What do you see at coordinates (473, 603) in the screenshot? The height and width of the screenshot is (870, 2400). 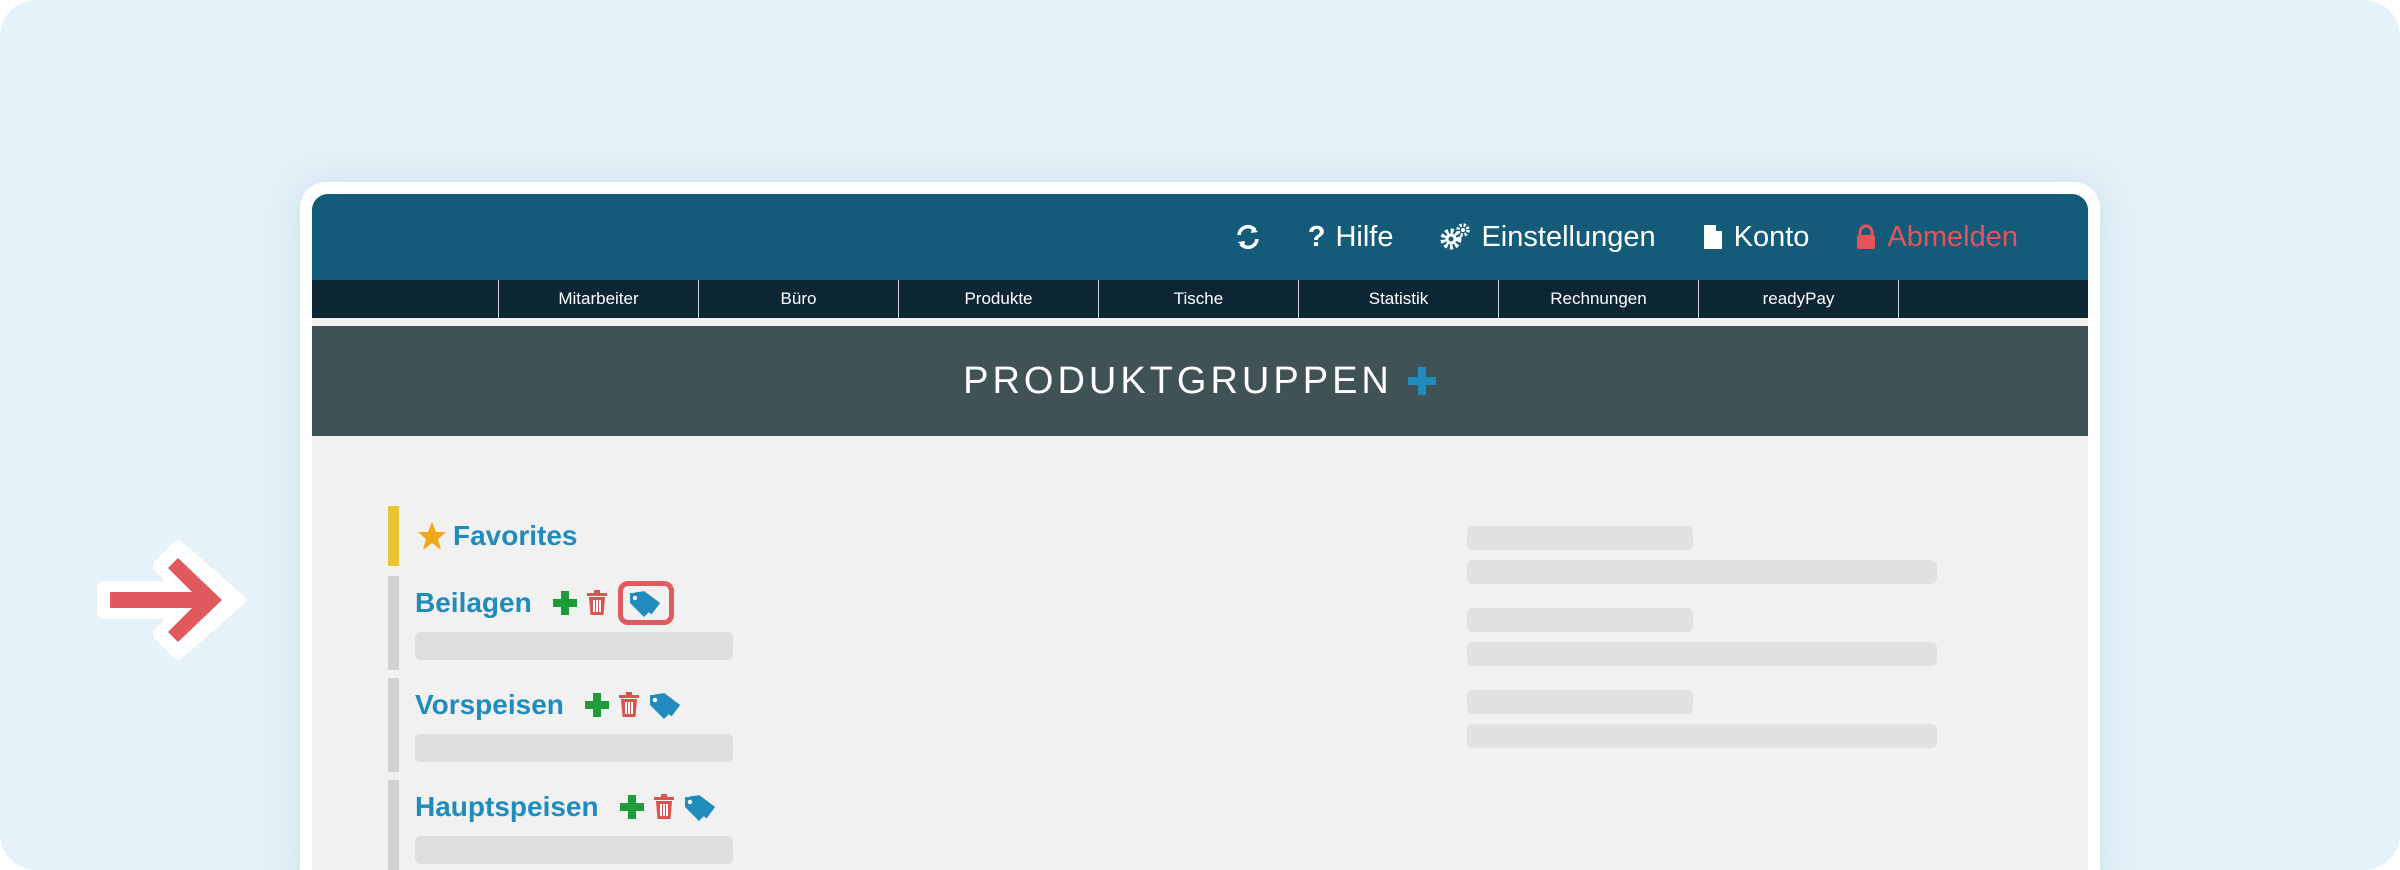 I see `group-name: Beilagen` at bounding box center [473, 603].